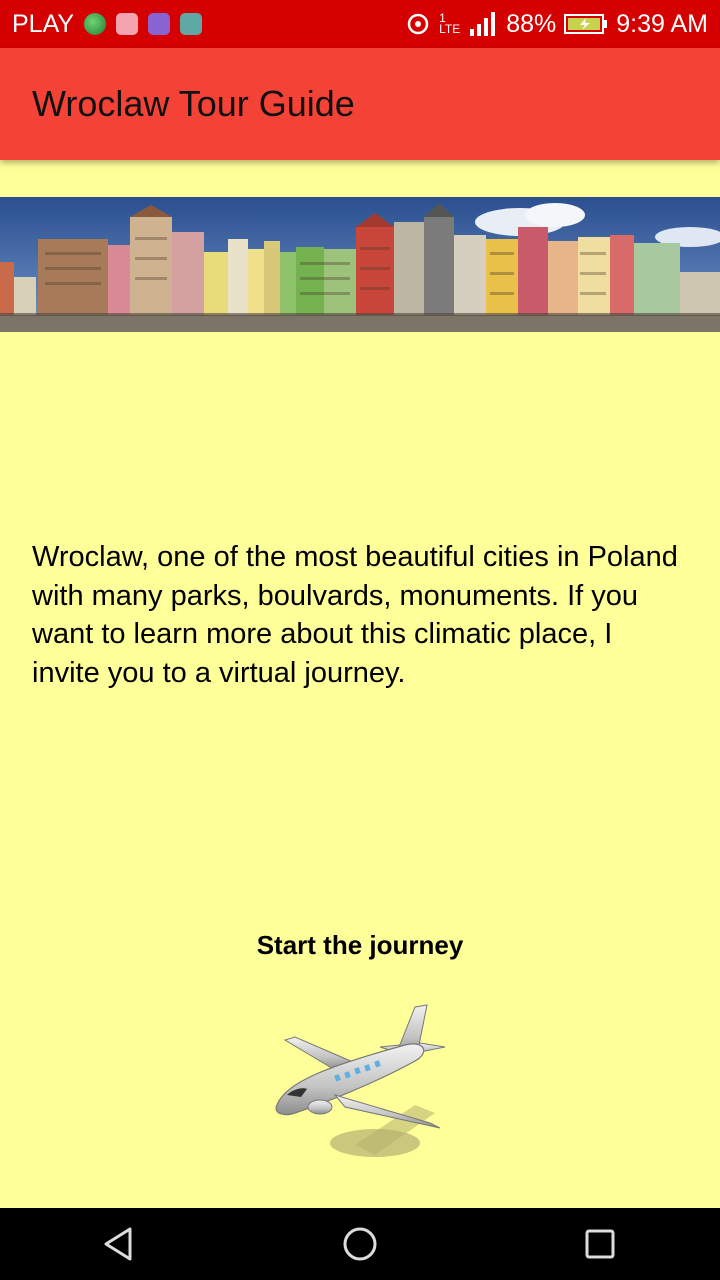 This screenshot has width=720, height=1280. I want to click on recents-icon, so click(600, 1244).